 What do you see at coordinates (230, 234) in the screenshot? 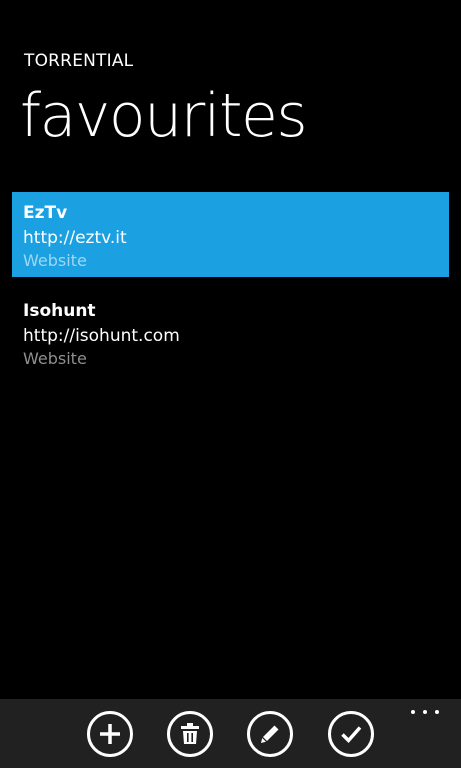
I see `favourite-item-eztv: EzTv http://eztv.it Website` at bounding box center [230, 234].